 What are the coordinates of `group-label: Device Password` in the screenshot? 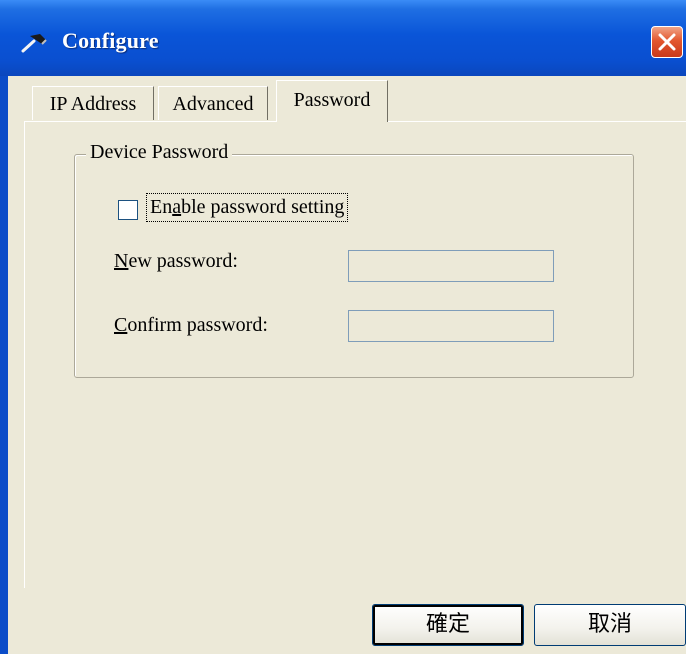 It's located at (159, 152).